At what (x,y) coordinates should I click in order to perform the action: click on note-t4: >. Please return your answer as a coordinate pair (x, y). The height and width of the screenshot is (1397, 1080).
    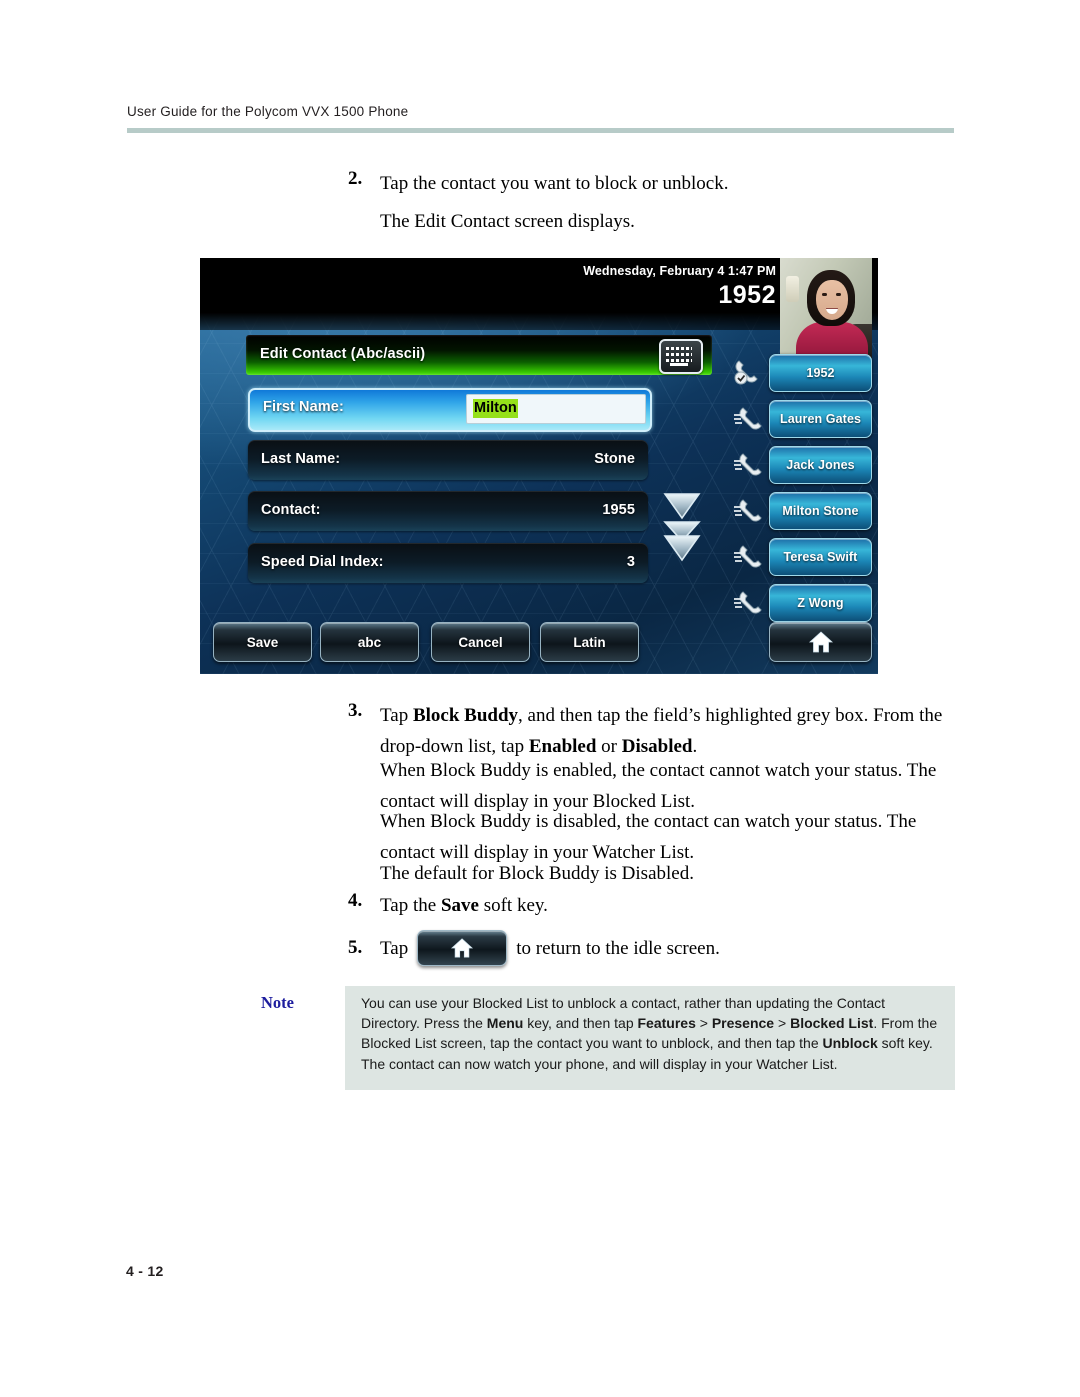
    Looking at the image, I should click on (782, 1023).